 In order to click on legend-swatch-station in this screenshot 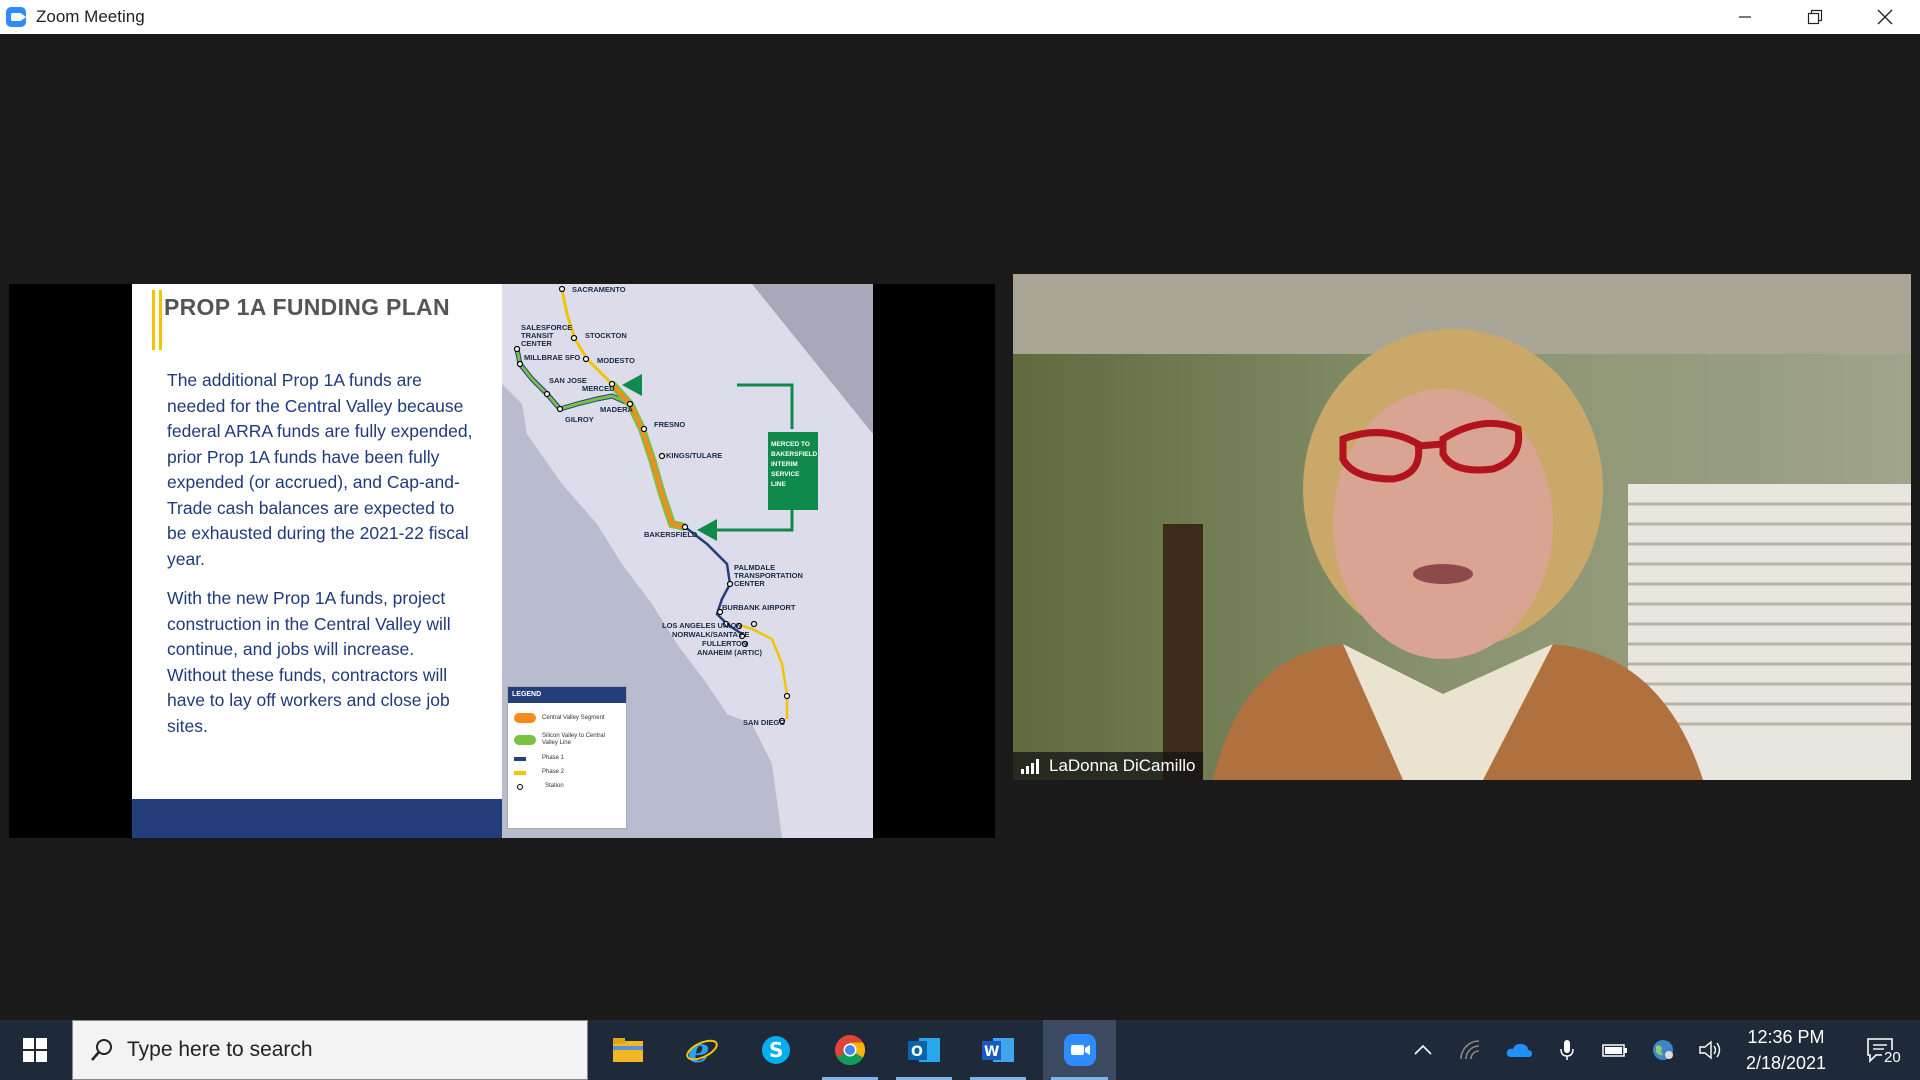, I will do `click(520, 786)`.